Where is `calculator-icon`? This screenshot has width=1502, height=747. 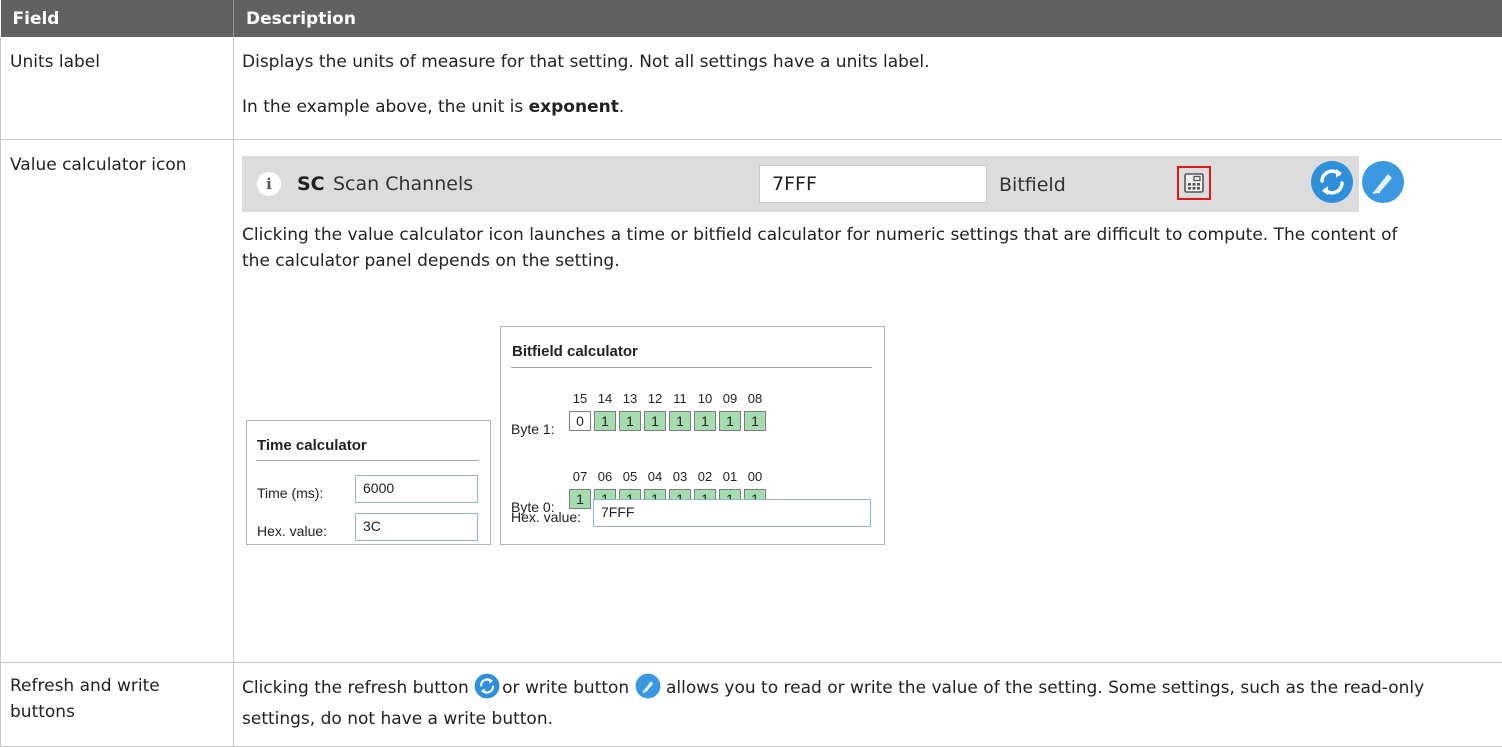 calculator-icon is located at coordinates (1194, 183).